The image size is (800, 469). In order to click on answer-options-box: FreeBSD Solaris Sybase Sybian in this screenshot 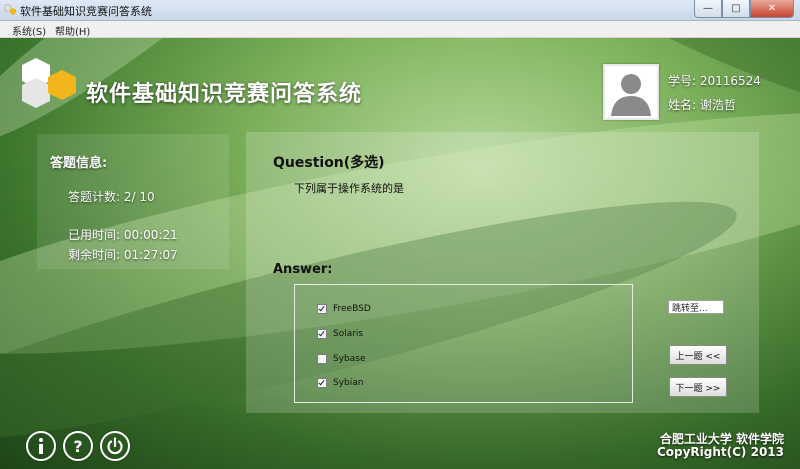, I will do `click(463, 343)`.